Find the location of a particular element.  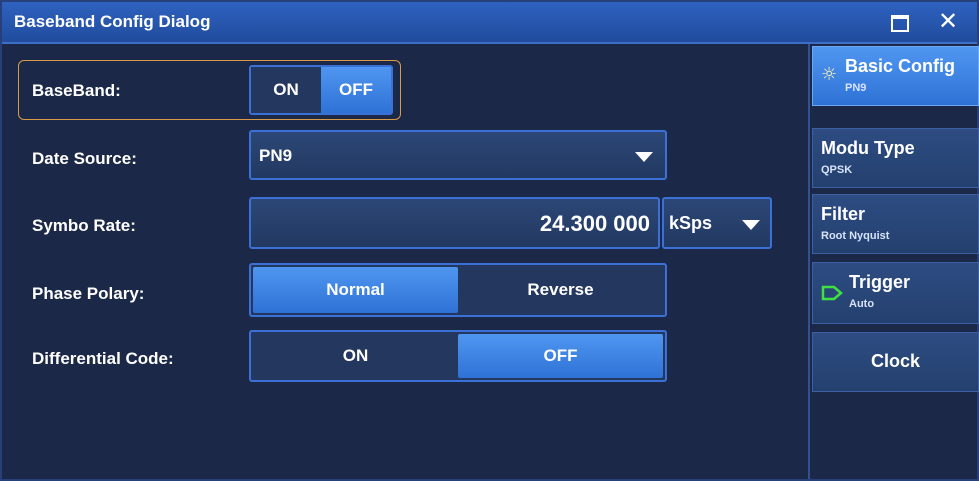

maximize-icon is located at coordinates (900, 23).